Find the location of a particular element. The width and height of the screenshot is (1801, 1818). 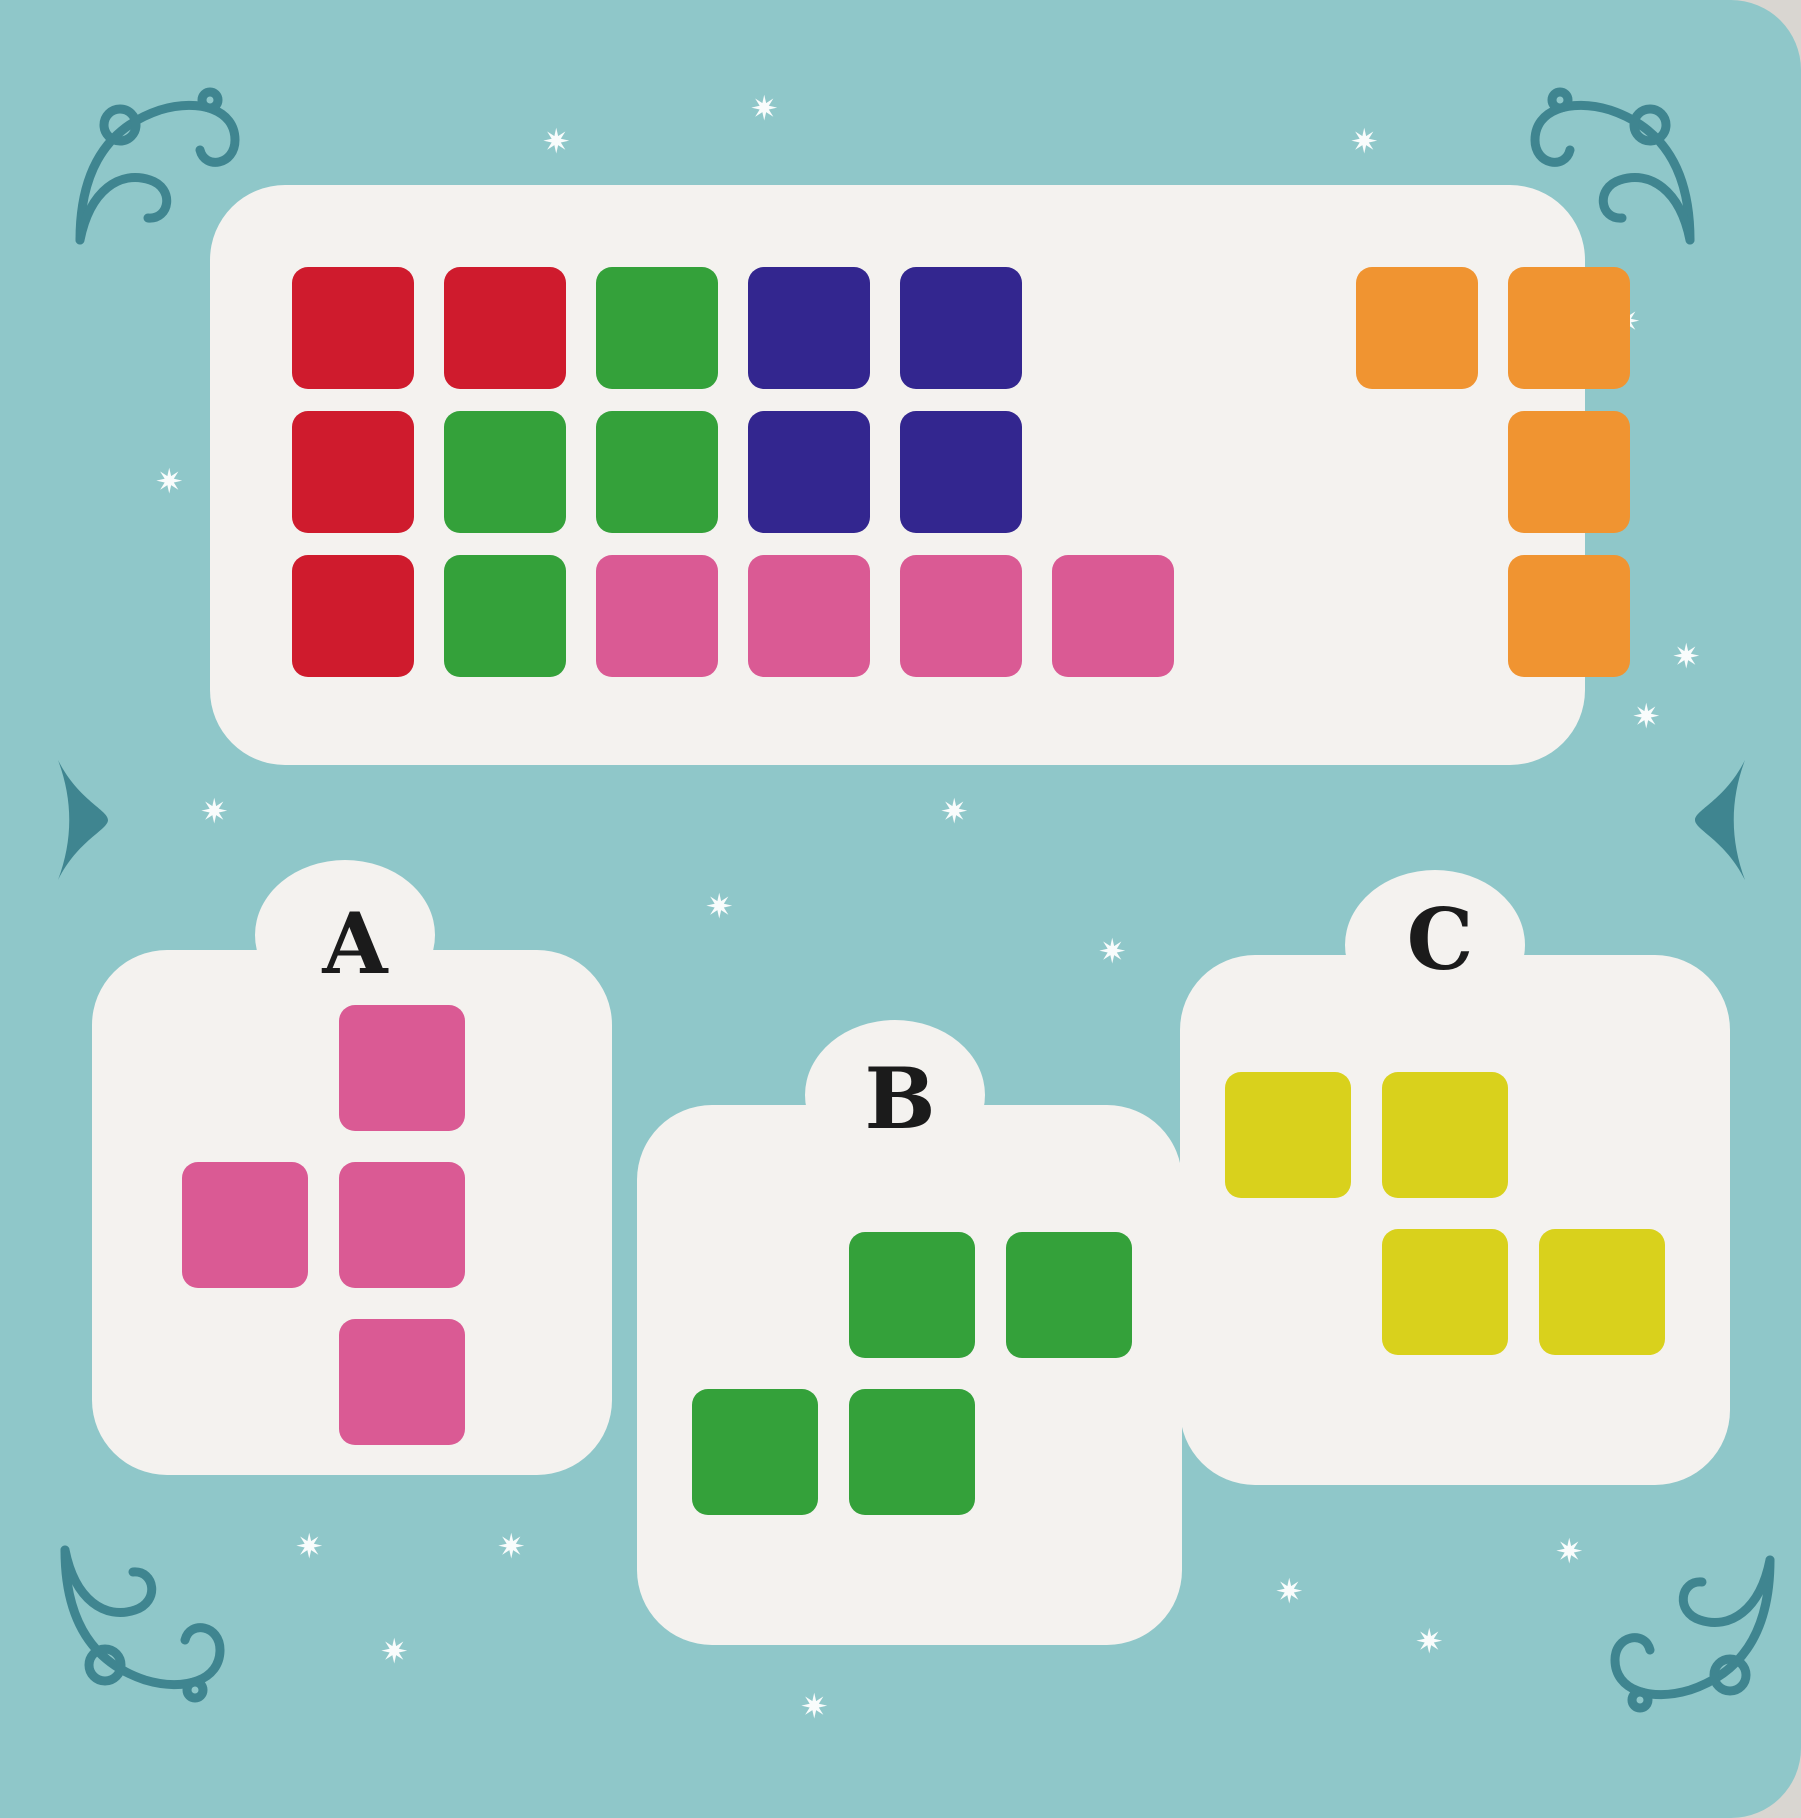

option-c-panel is located at coordinates (1455, 1220).